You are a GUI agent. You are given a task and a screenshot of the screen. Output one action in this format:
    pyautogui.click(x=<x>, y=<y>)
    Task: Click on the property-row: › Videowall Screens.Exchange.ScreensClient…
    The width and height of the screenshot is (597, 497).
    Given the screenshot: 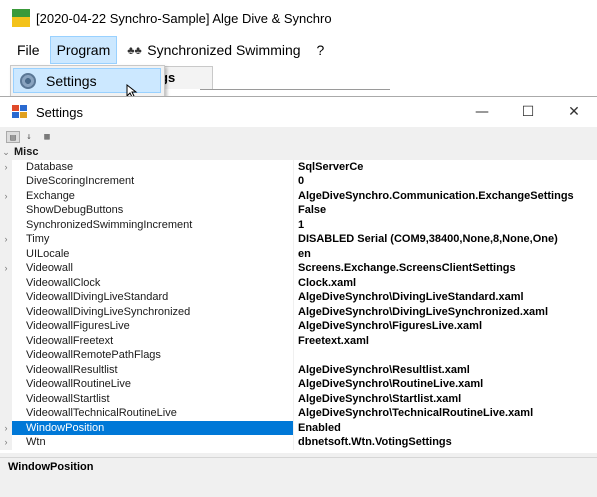 What is the action you would take?
    pyautogui.click(x=298, y=268)
    